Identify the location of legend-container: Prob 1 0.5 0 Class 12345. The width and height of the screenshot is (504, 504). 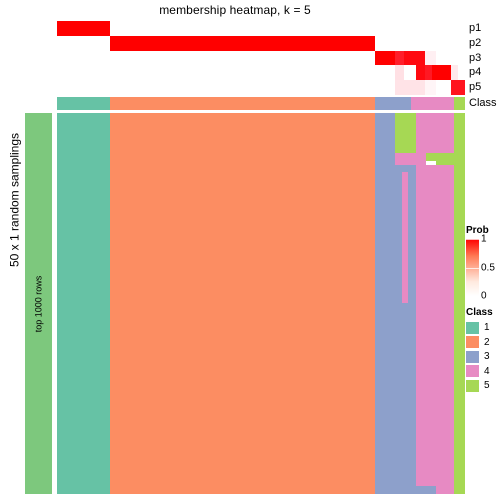
(485, 309).